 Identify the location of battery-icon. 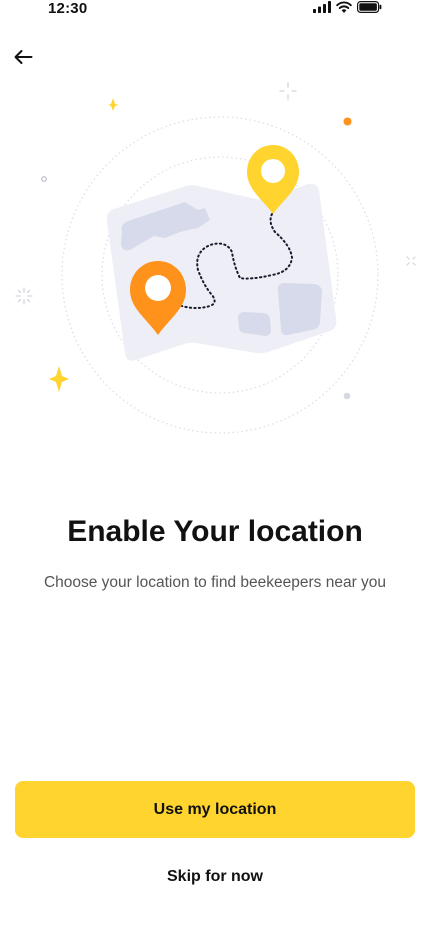
(369, 9).